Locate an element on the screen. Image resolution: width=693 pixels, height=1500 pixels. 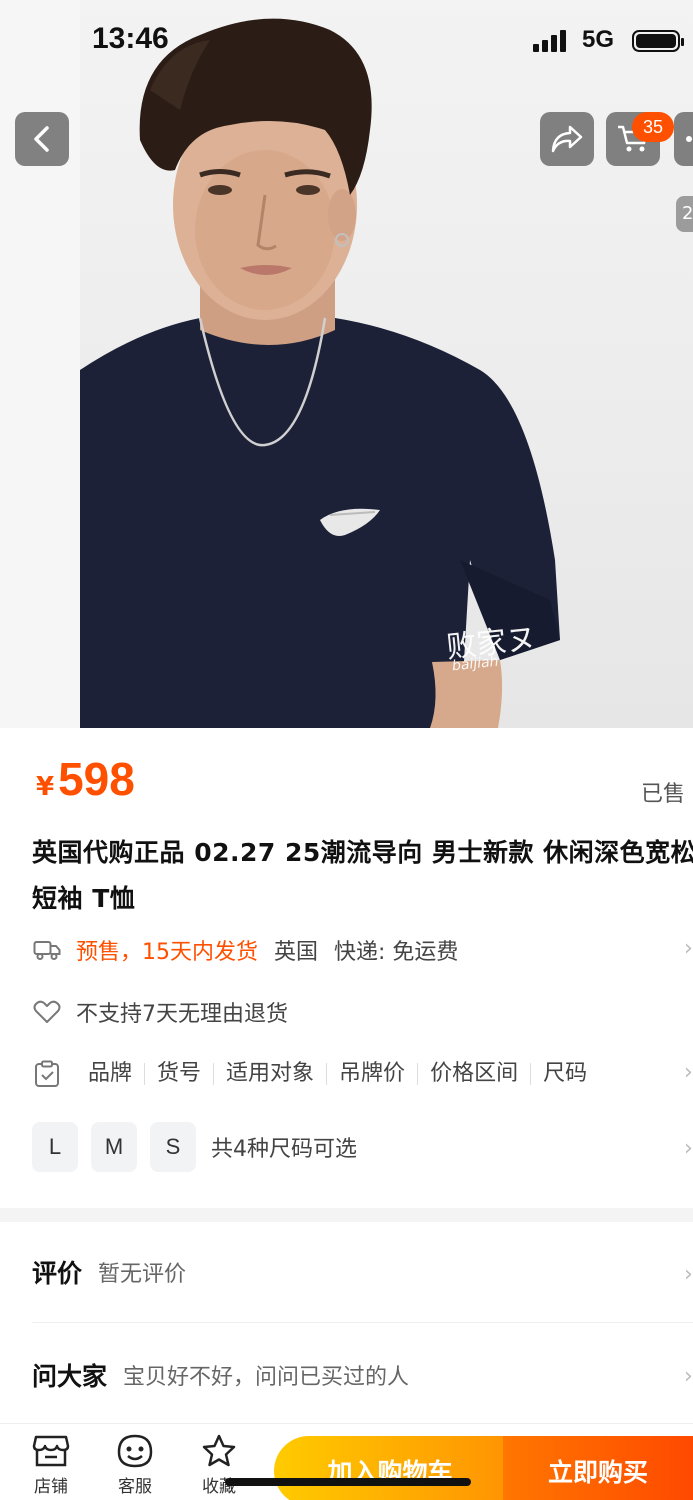
param-price-range: 价格区间 is located at coordinates (475, 1074).